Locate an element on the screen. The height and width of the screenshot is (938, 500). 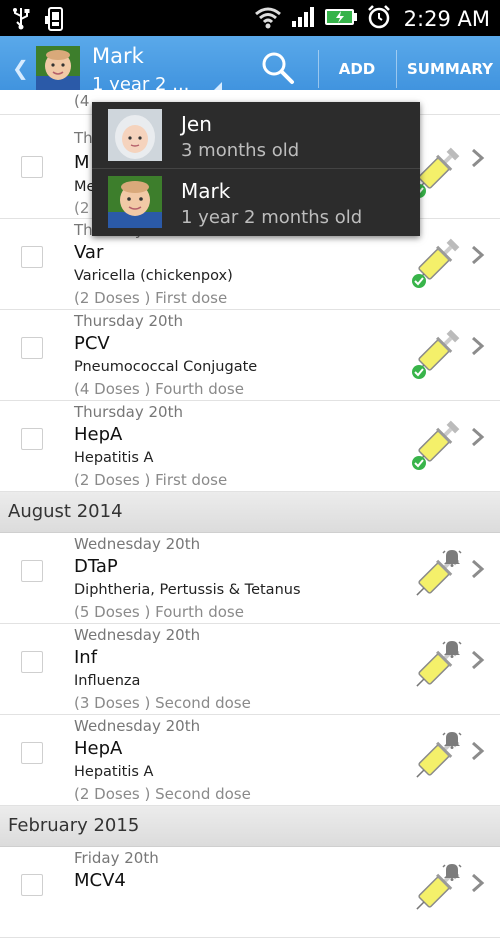
date-text: Friday 20th is located at coordinates (116, 858).